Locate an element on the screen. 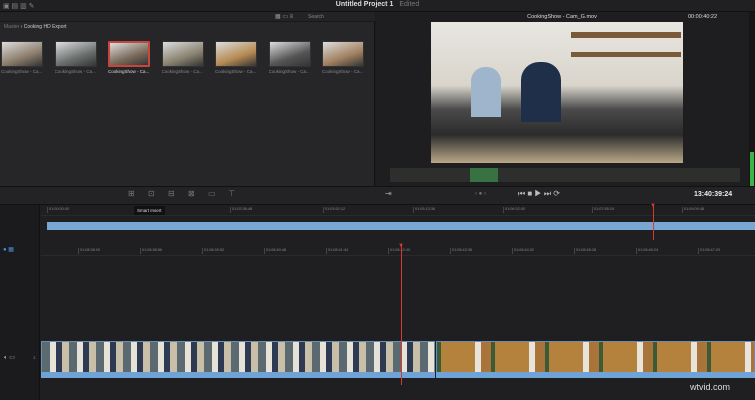  edit-toolbar is located at coordinates (377, 195).